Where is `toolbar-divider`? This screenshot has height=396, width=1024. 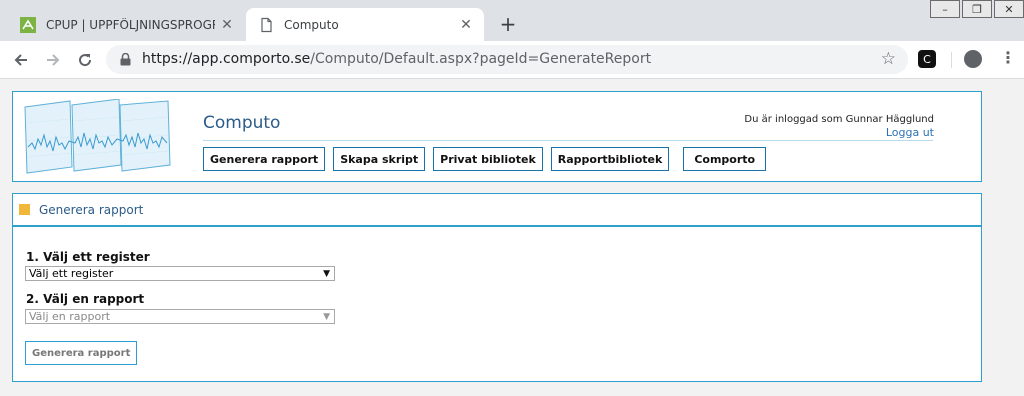
toolbar-divider is located at coordinates (951, 60).